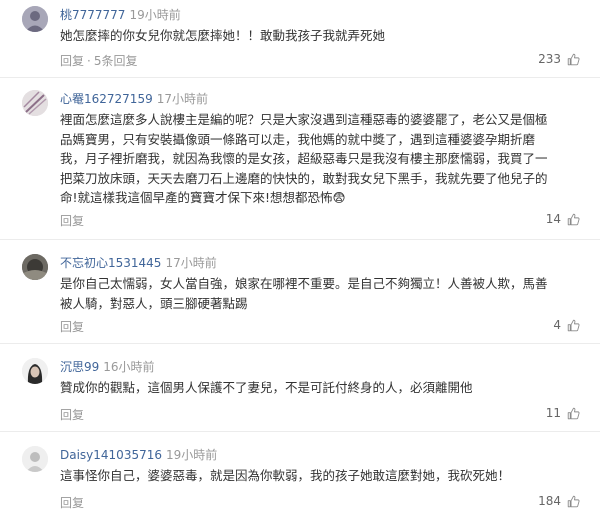  I want to click on username: 桃7777777, so click(92, 15).